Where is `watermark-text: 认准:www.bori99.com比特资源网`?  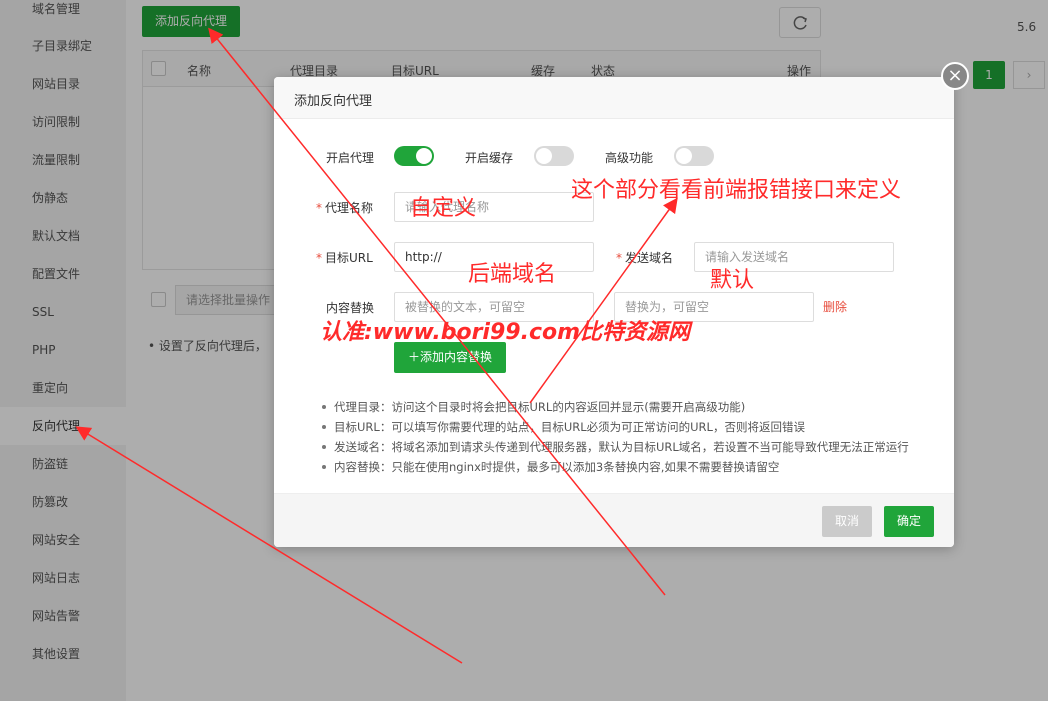 watermark-text: 认准:www.bori99.com比特资源网 is located at coordinates (505, 332).